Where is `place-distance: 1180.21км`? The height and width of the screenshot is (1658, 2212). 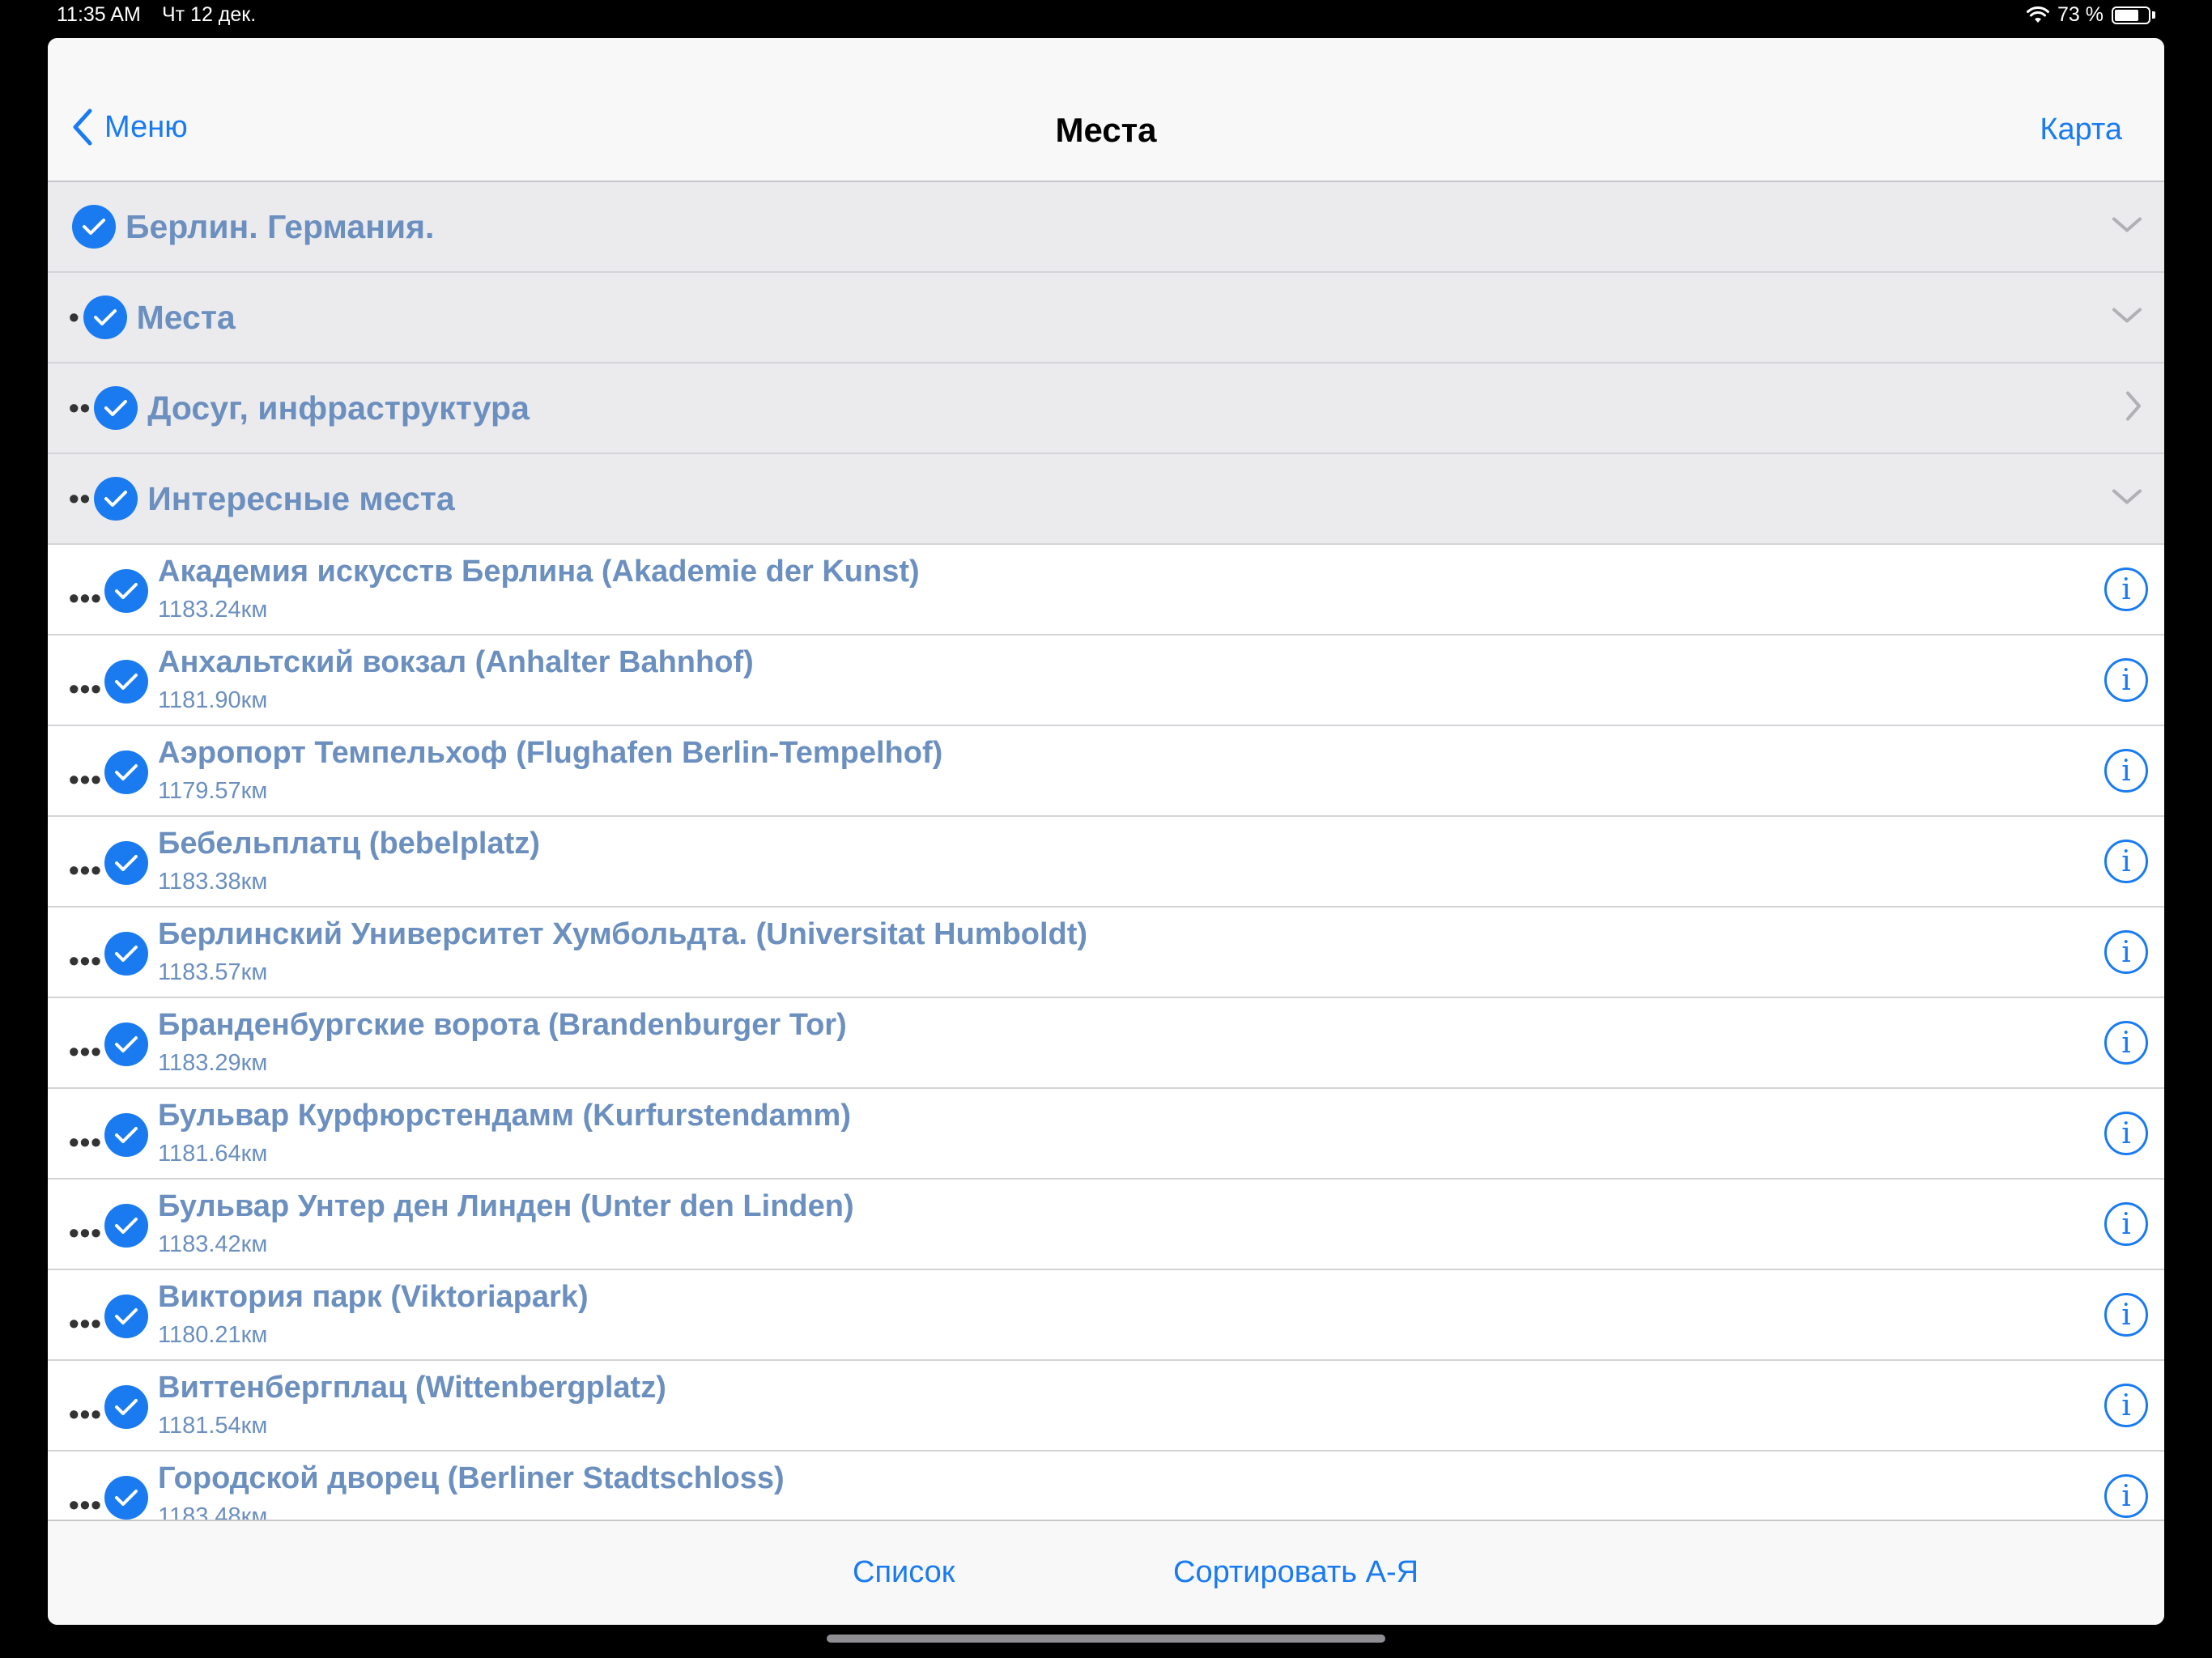
place-distance: 1180.21км is located at coordinates (213, 1335).